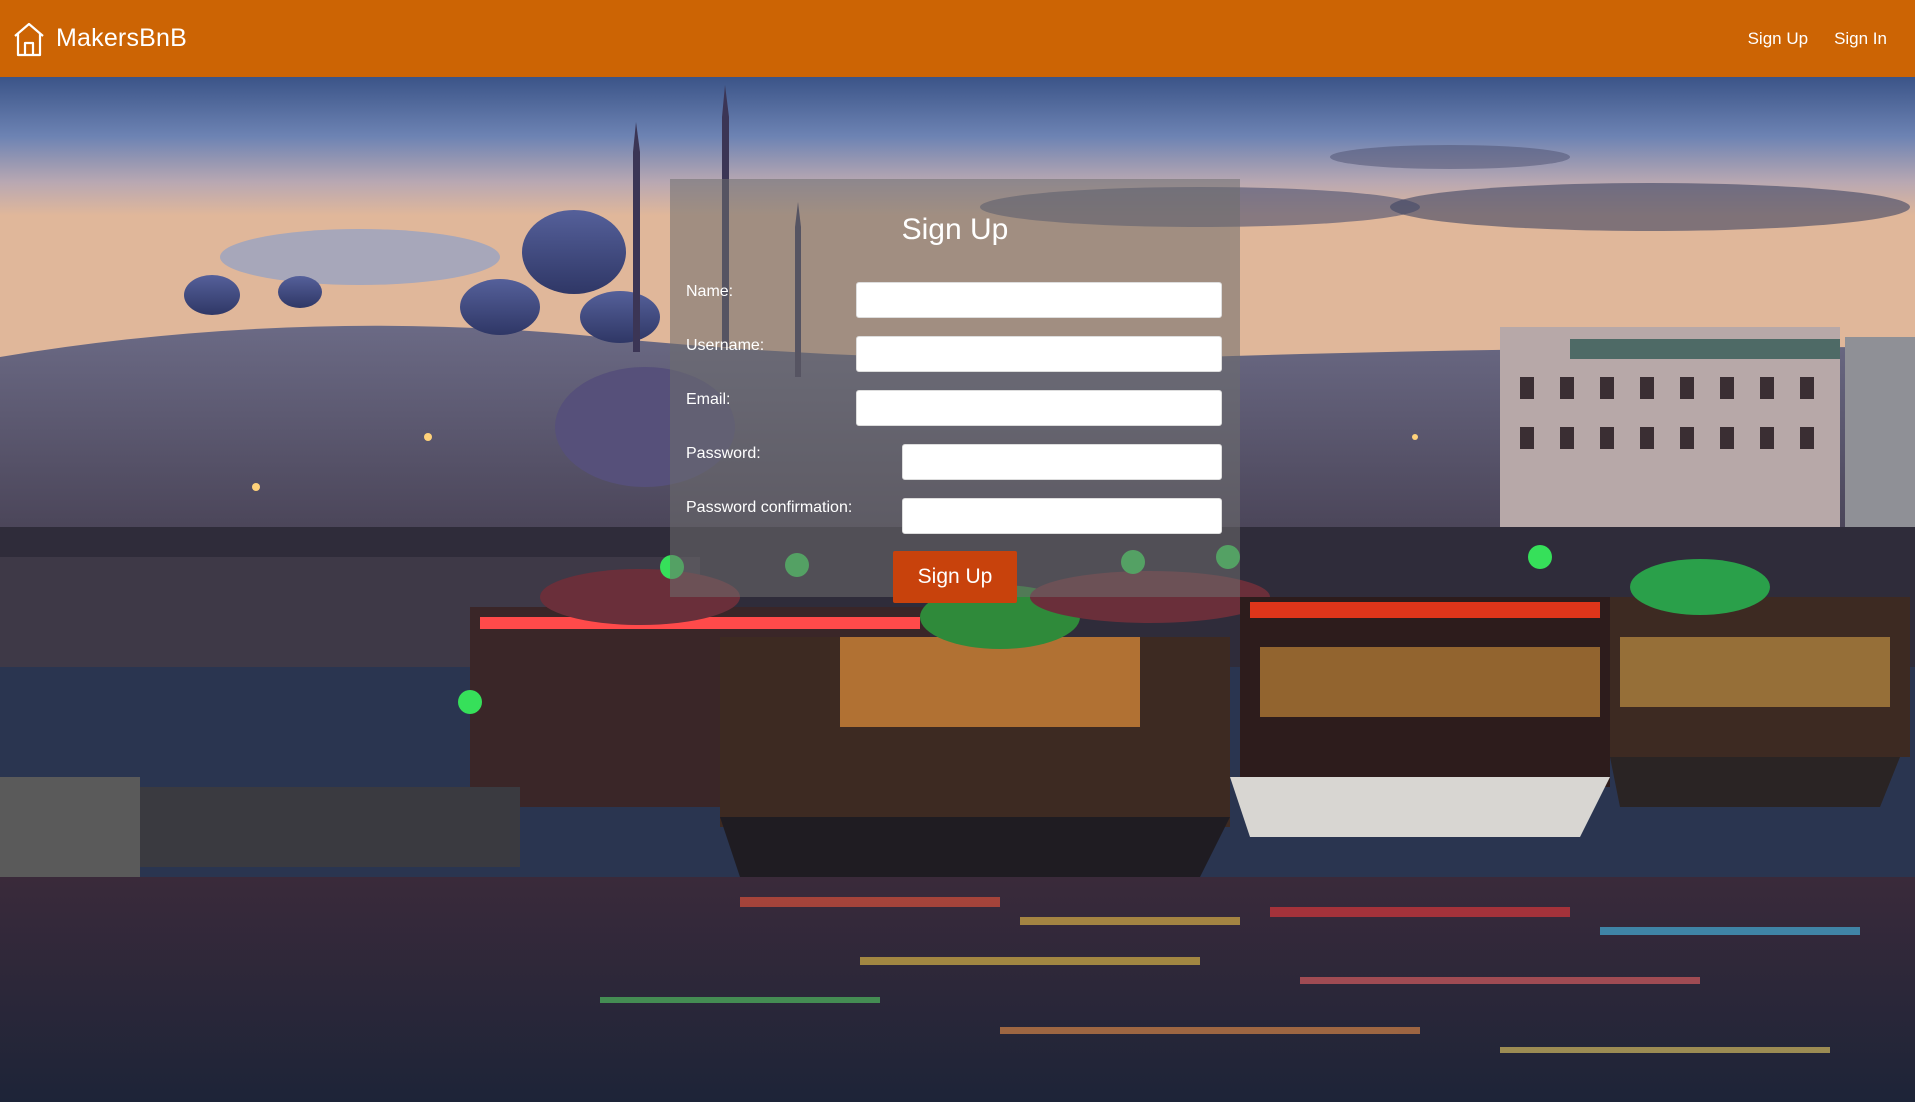 This screenshot has height=1102, width=1915. I want to click on username-label: Username:, so click(725, 345).